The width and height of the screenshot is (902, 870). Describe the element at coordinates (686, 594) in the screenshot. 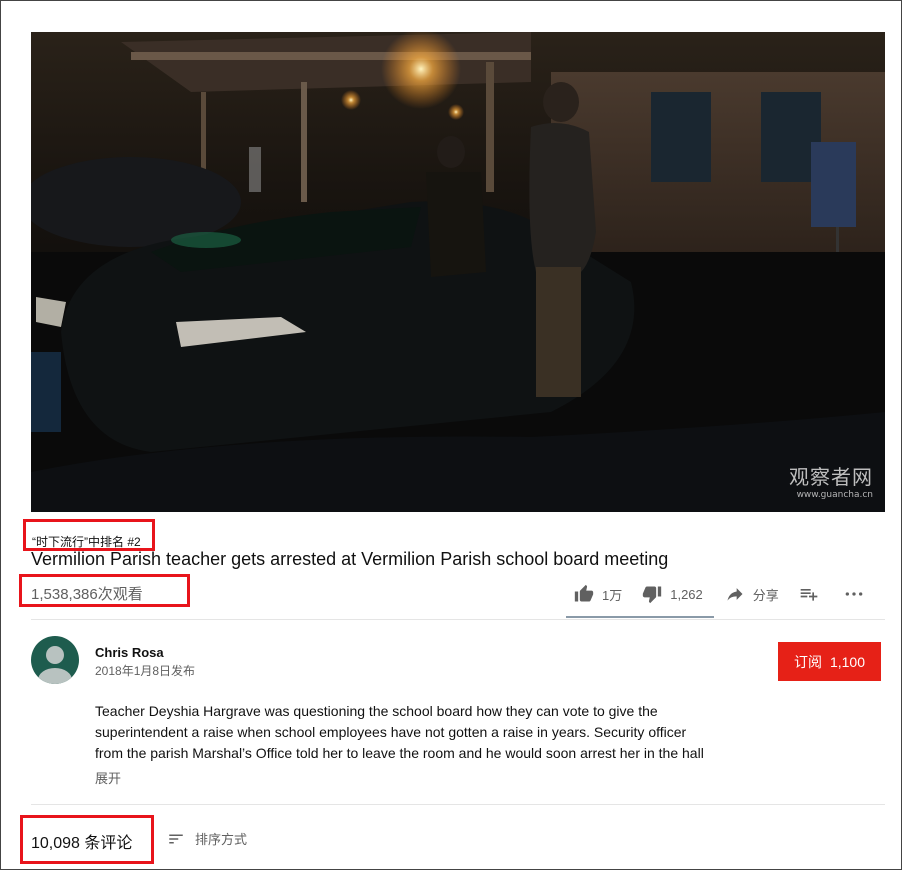

I see `dislike-count: 1,262` at that location.